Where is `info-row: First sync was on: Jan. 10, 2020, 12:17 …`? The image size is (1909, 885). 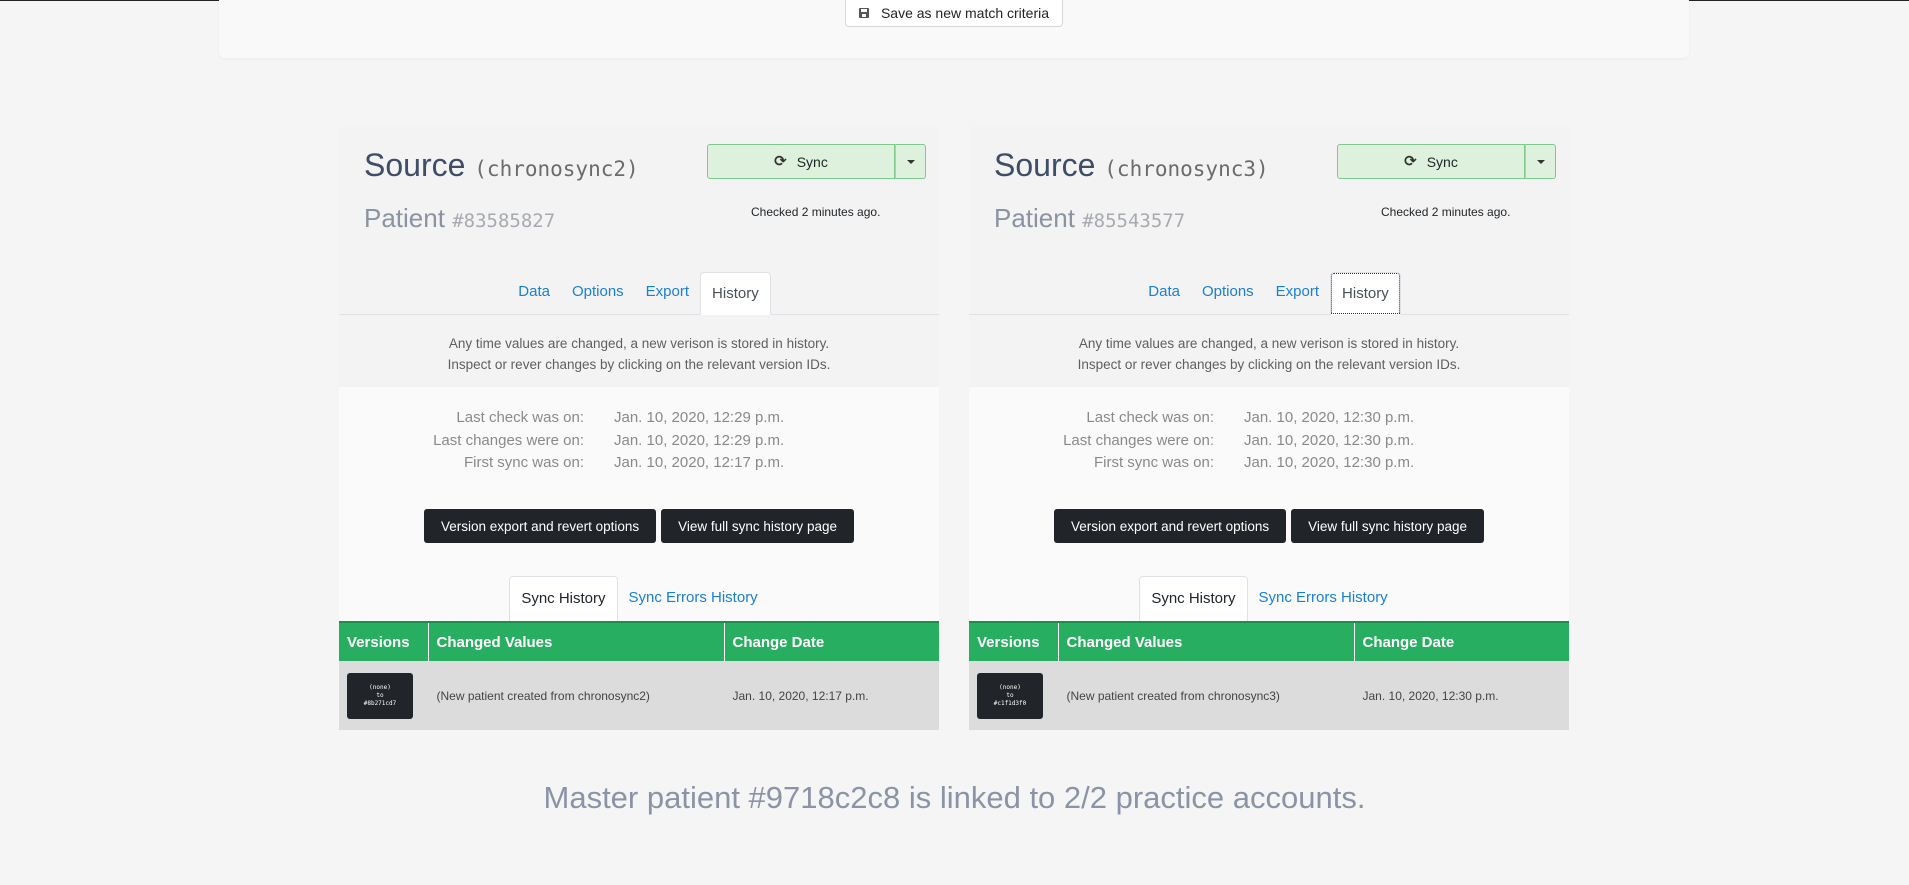 info-row: First sync was on: Jan. 10, 2020, 12:17 … is located at coordinates (639, 463).